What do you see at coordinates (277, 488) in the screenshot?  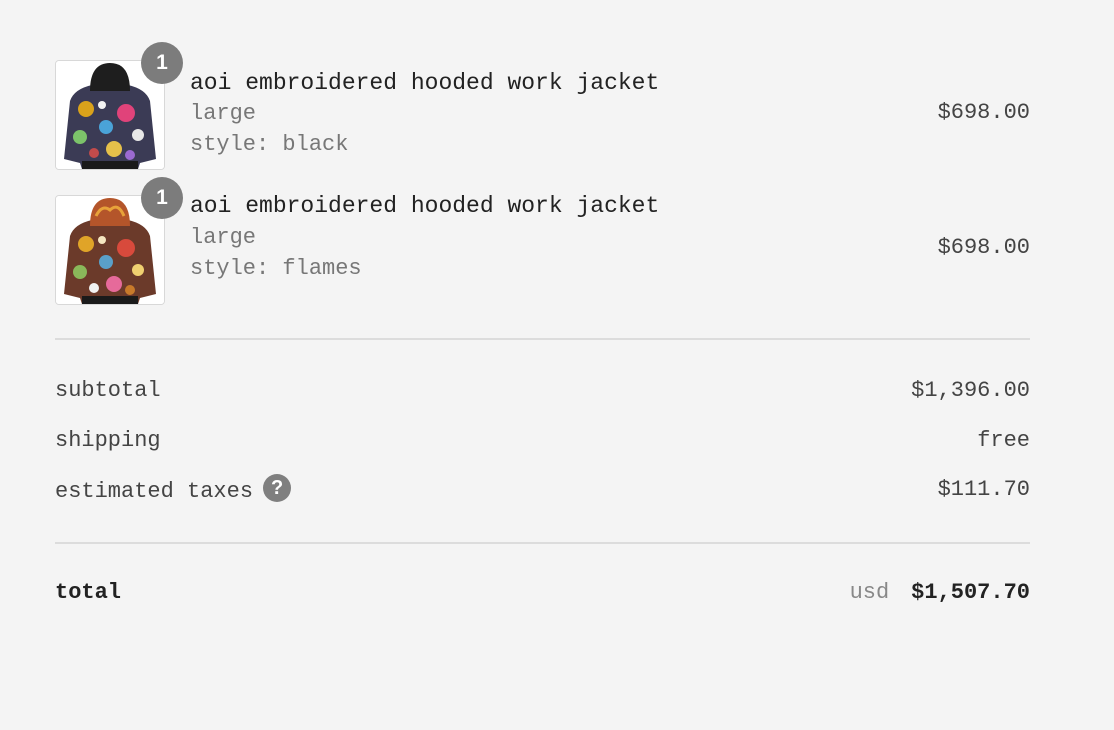 I see `question-mark-icon: ?` at bounding box center [277, 488].